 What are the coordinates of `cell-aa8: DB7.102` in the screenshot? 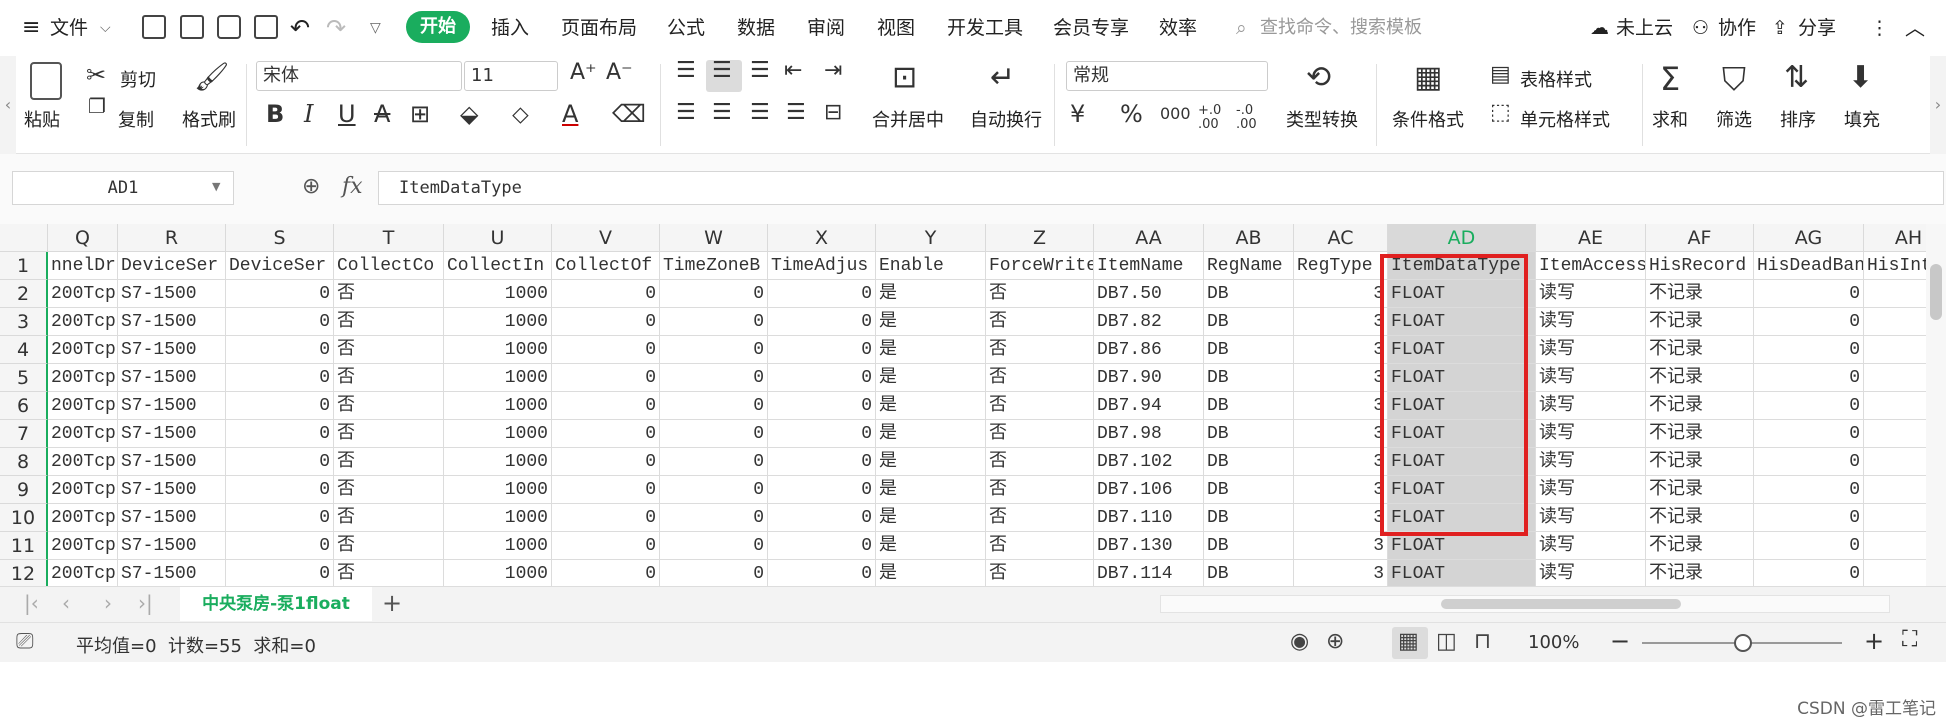 It's located at (1149, 462).